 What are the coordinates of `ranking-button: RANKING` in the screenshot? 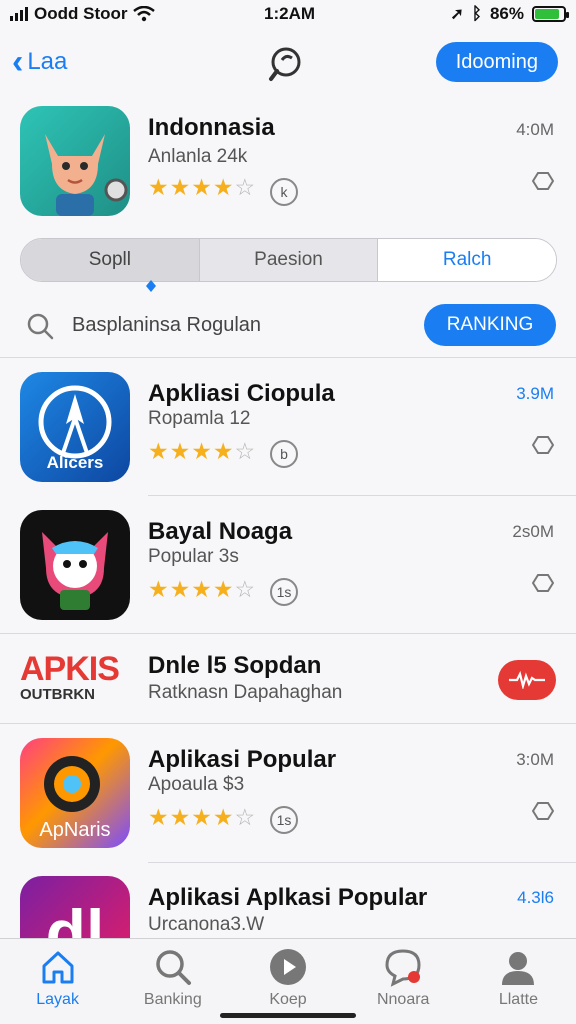 It's located at (490, 325).